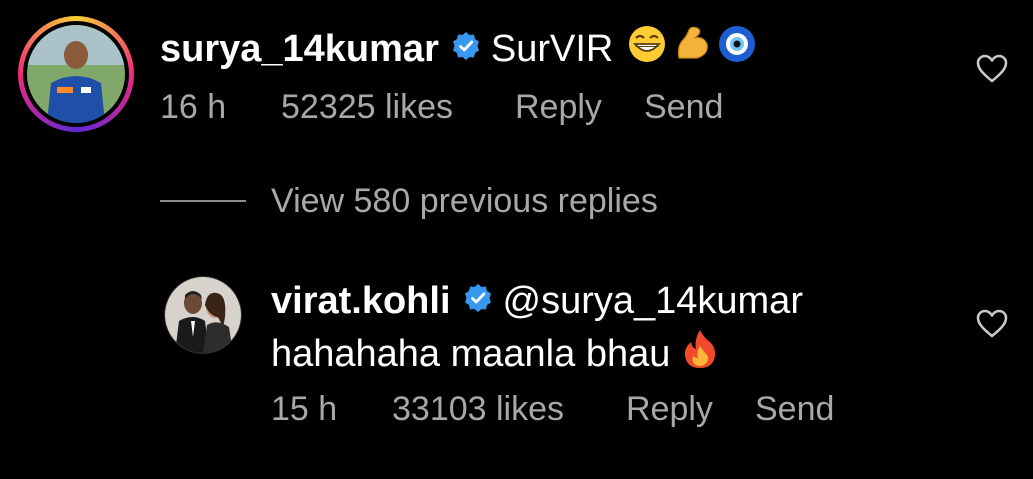 This screenshot has height=479, width=1033. Describe the element at coordinates (299, 49) in the screenshot. I see `username: surya_14kumar` at that location.